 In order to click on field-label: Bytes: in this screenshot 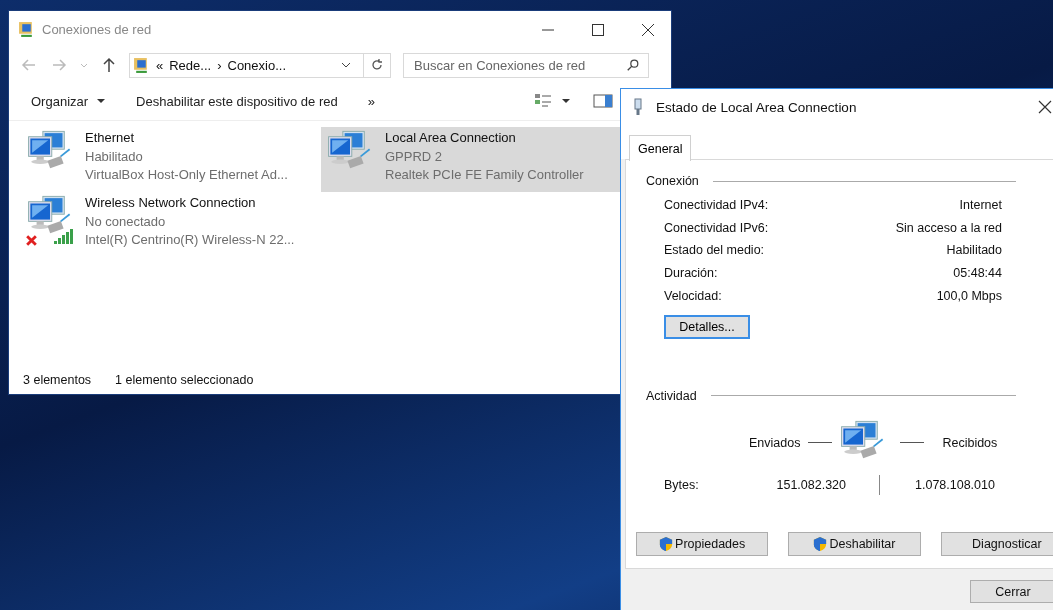, I will do `click(682, 484)`.